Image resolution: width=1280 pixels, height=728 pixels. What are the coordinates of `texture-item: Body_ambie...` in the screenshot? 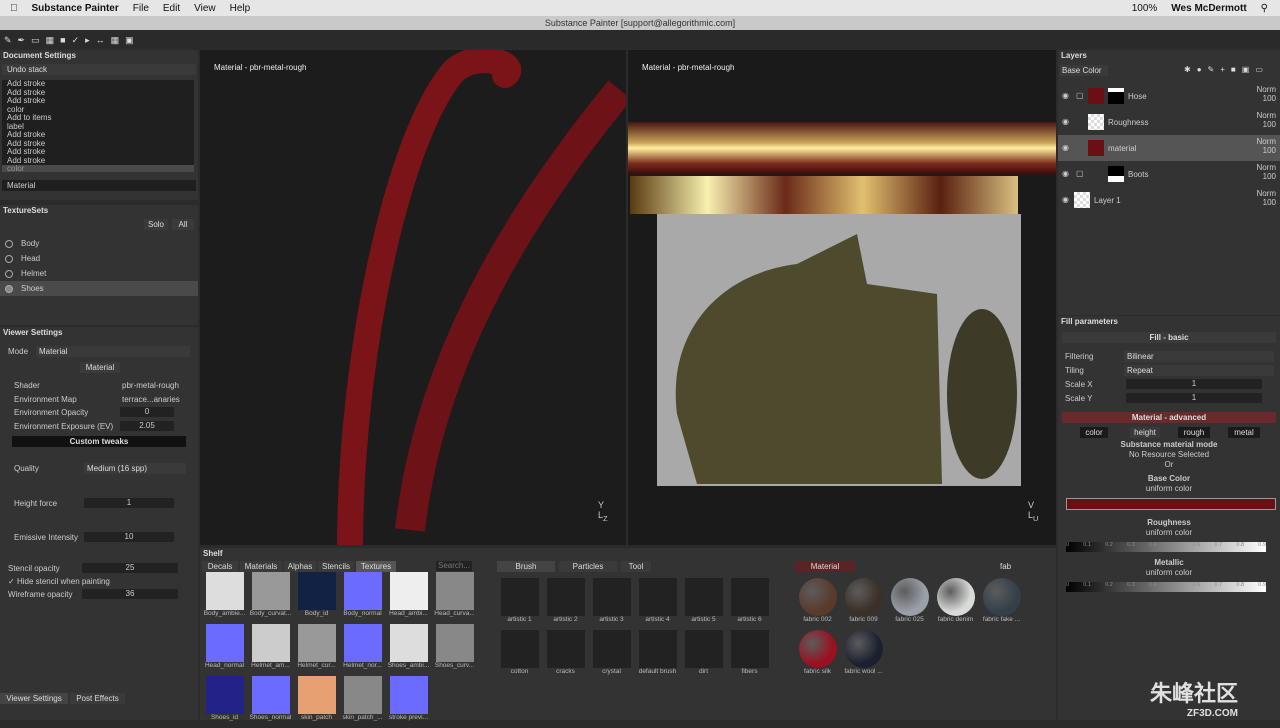 It's located at (224, 598).